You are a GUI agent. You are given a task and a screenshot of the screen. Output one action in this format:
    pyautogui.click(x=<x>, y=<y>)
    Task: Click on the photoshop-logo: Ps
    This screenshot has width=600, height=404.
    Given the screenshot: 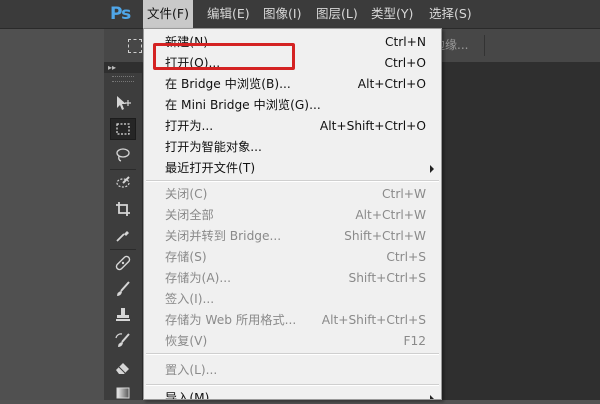 What is the action you would take?
    pyautogui.click(x=120, y=14)
    